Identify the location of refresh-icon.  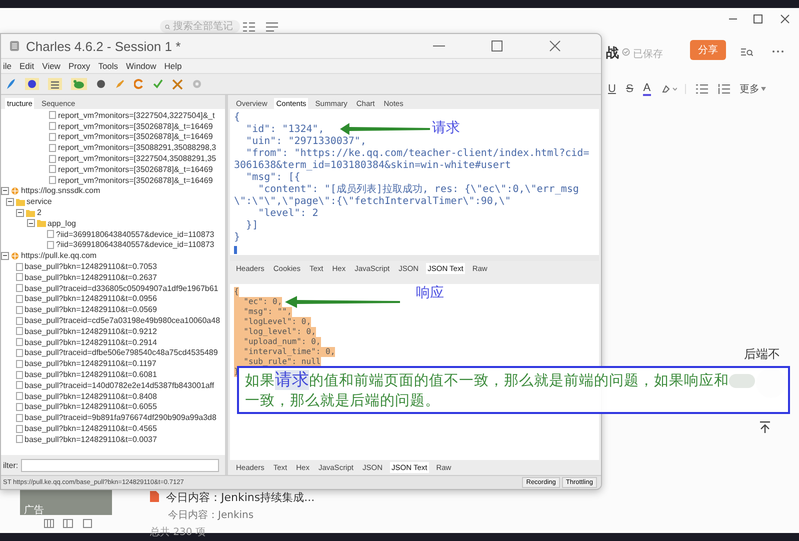
(139, 84).